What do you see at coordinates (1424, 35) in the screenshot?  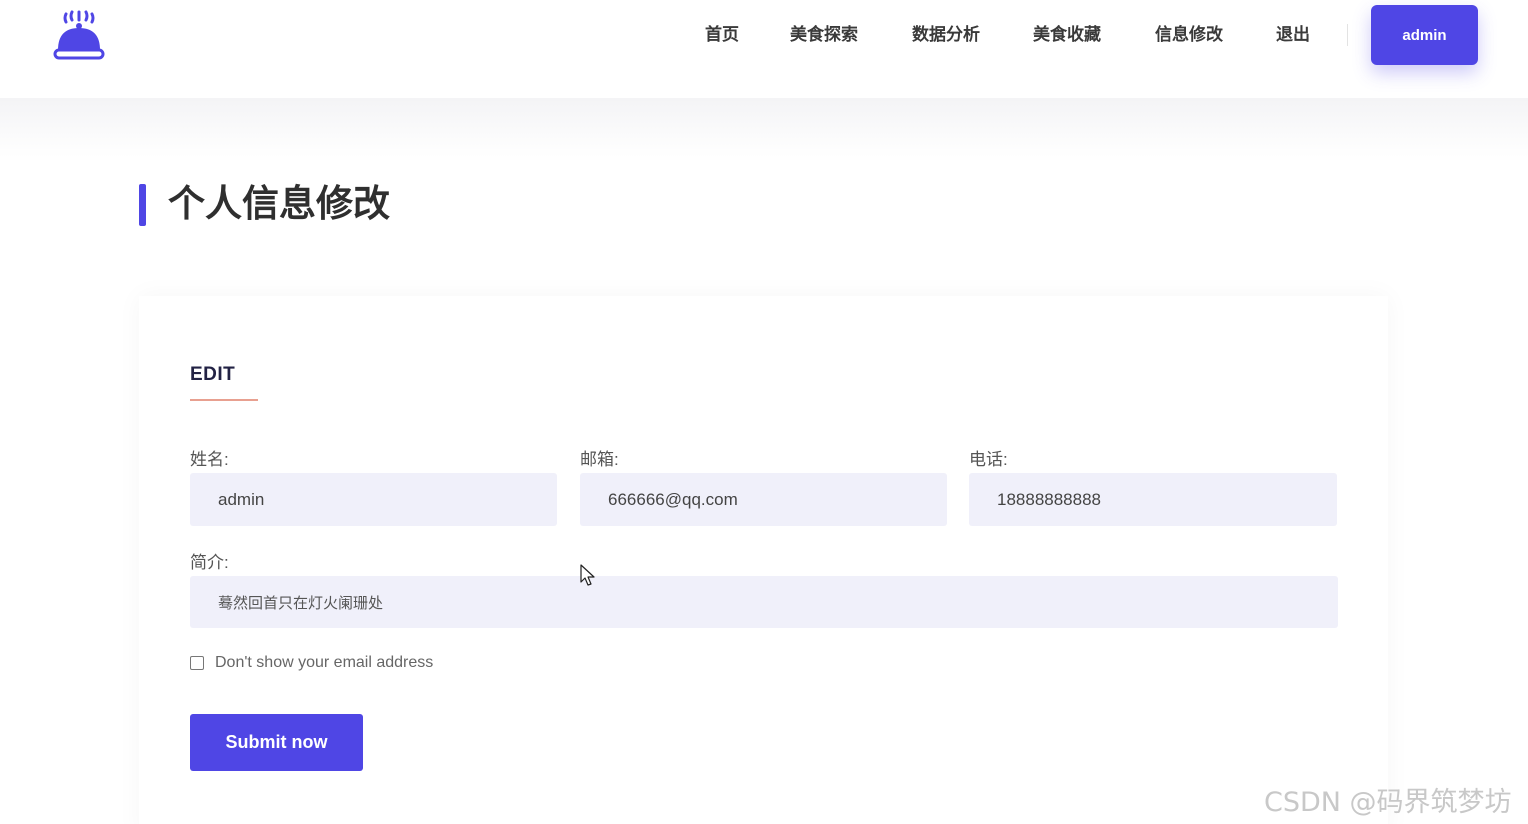 I see `user-button: admin` at bounding box center [1424, 35].